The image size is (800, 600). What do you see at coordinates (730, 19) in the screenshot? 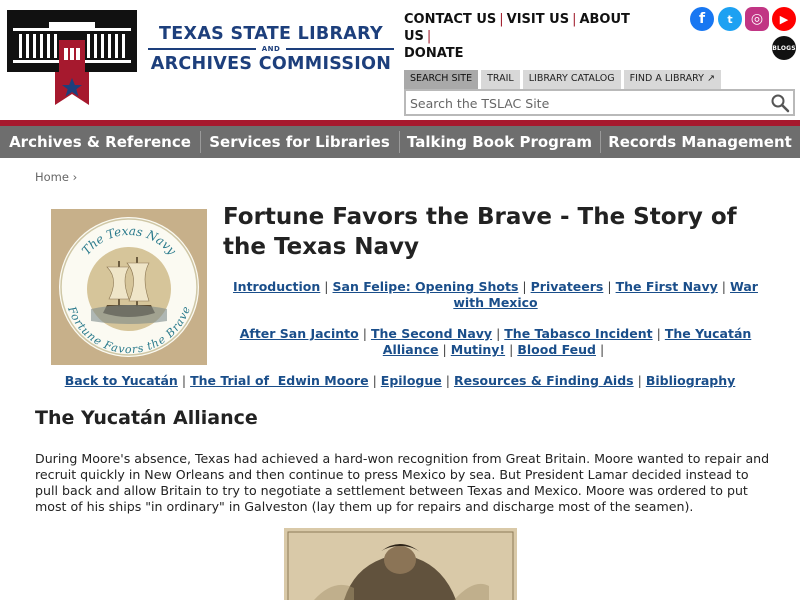
I see `twitter-icon: t` at bounding box center [730, 19].